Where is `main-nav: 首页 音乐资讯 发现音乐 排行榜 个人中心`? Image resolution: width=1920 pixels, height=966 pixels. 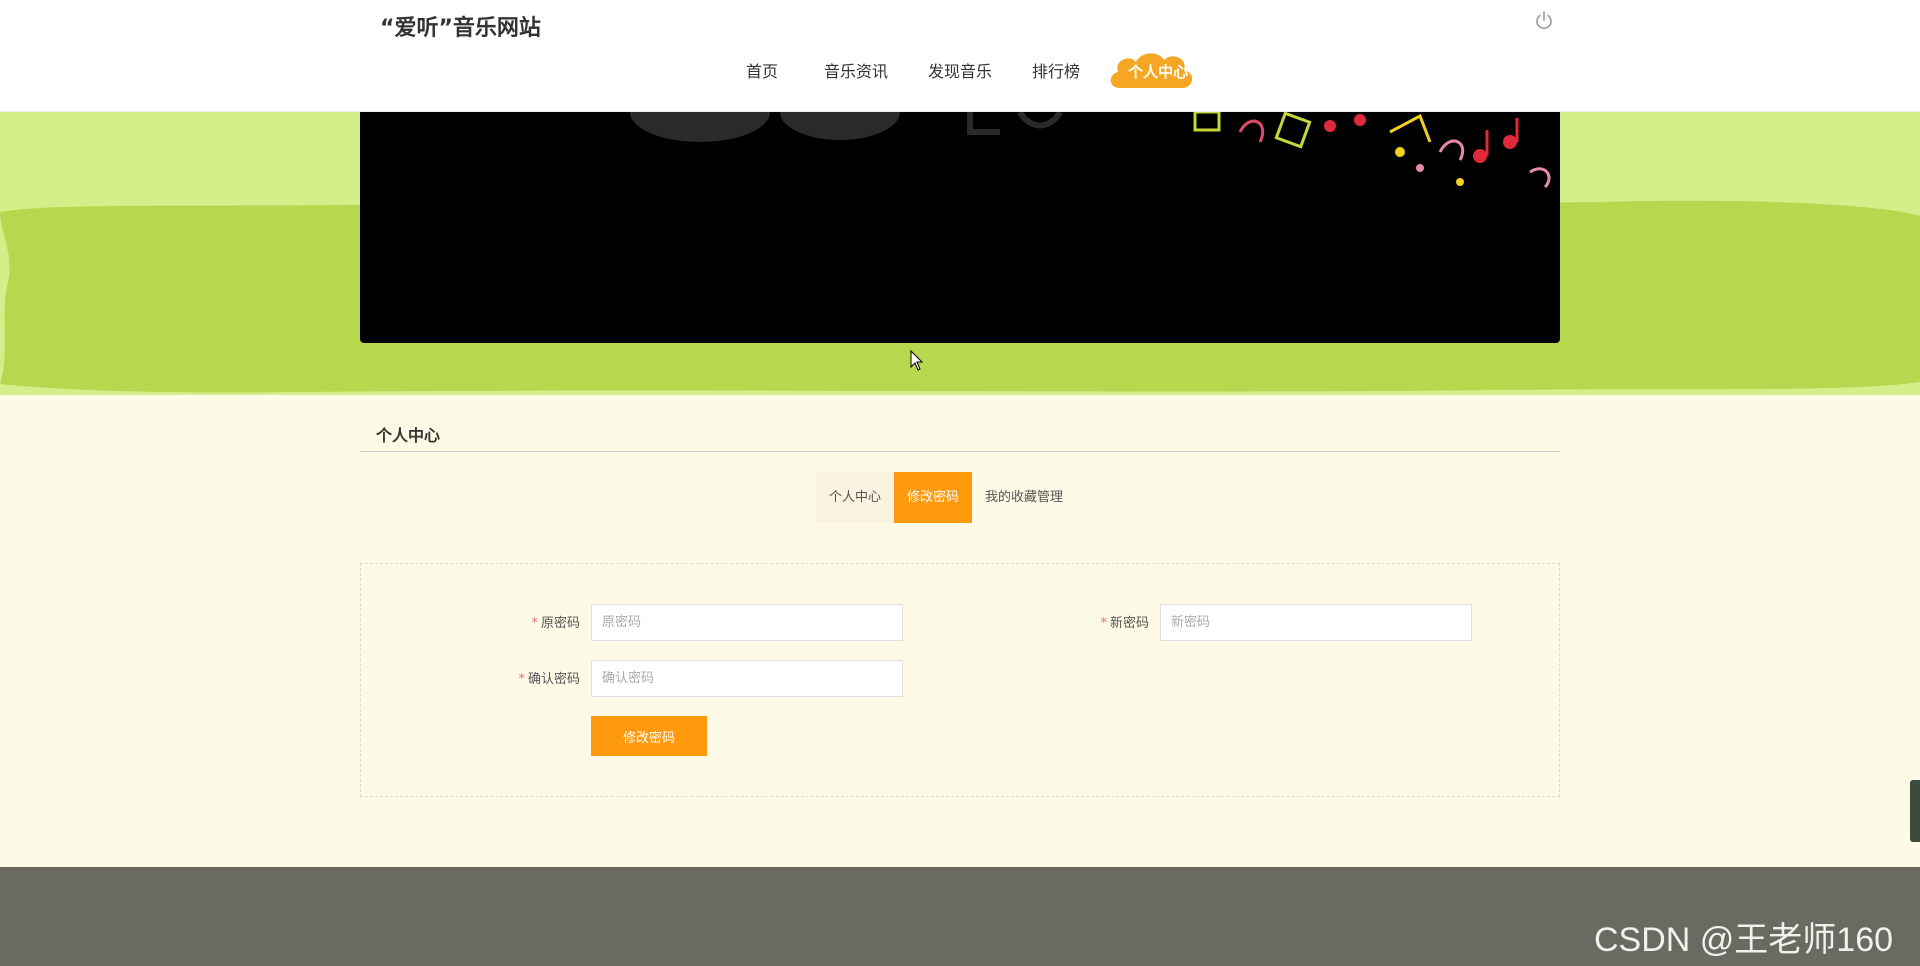
main-nav: 首页 音乐资讯 发现音乐 排行榜 个人中心 is located at coordinates (968, 72).